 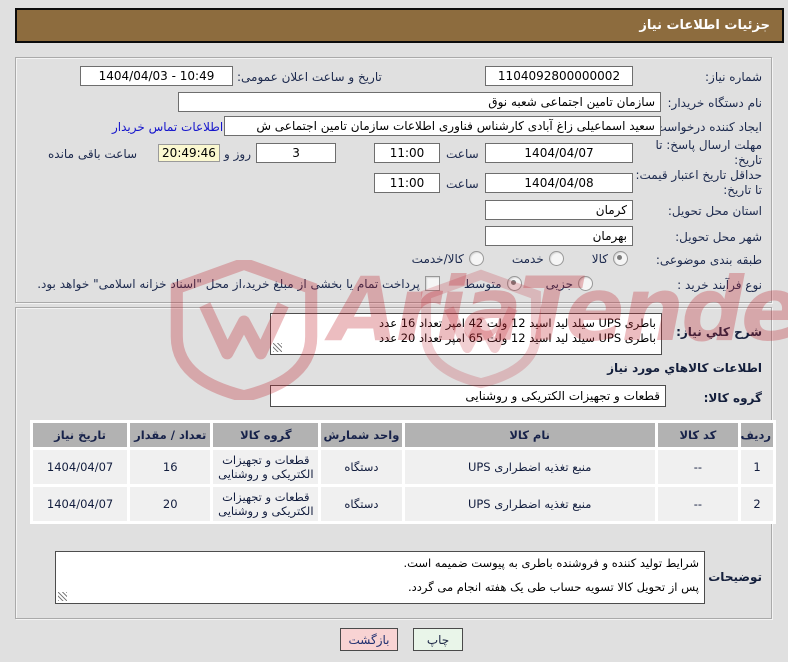 I want to click on reply-deadline-date-input: 1404/04/07, so click(x=559, y=153).